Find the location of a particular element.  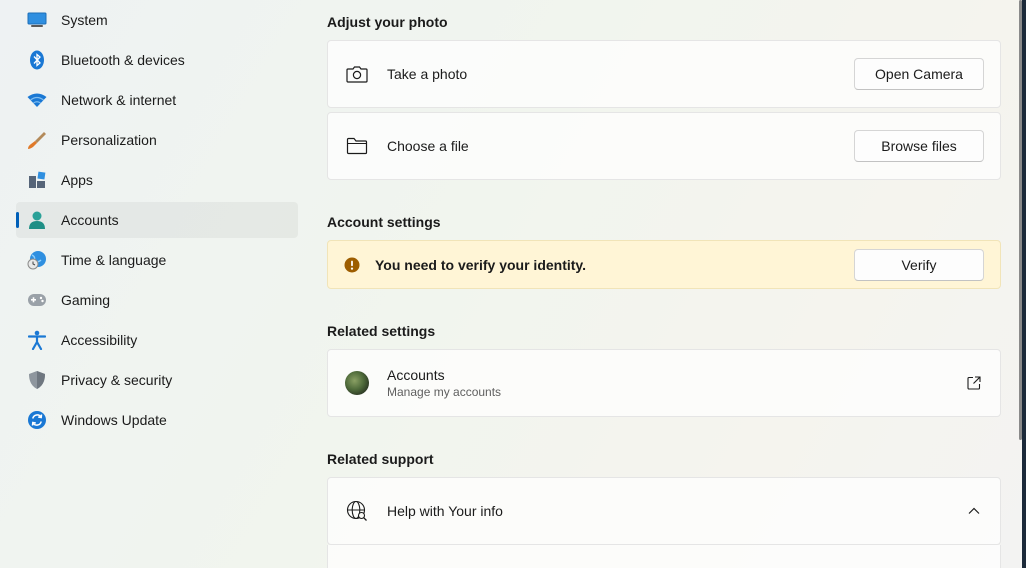

sidebar-item-network: Network & internet is located at coordinates (157, 100).